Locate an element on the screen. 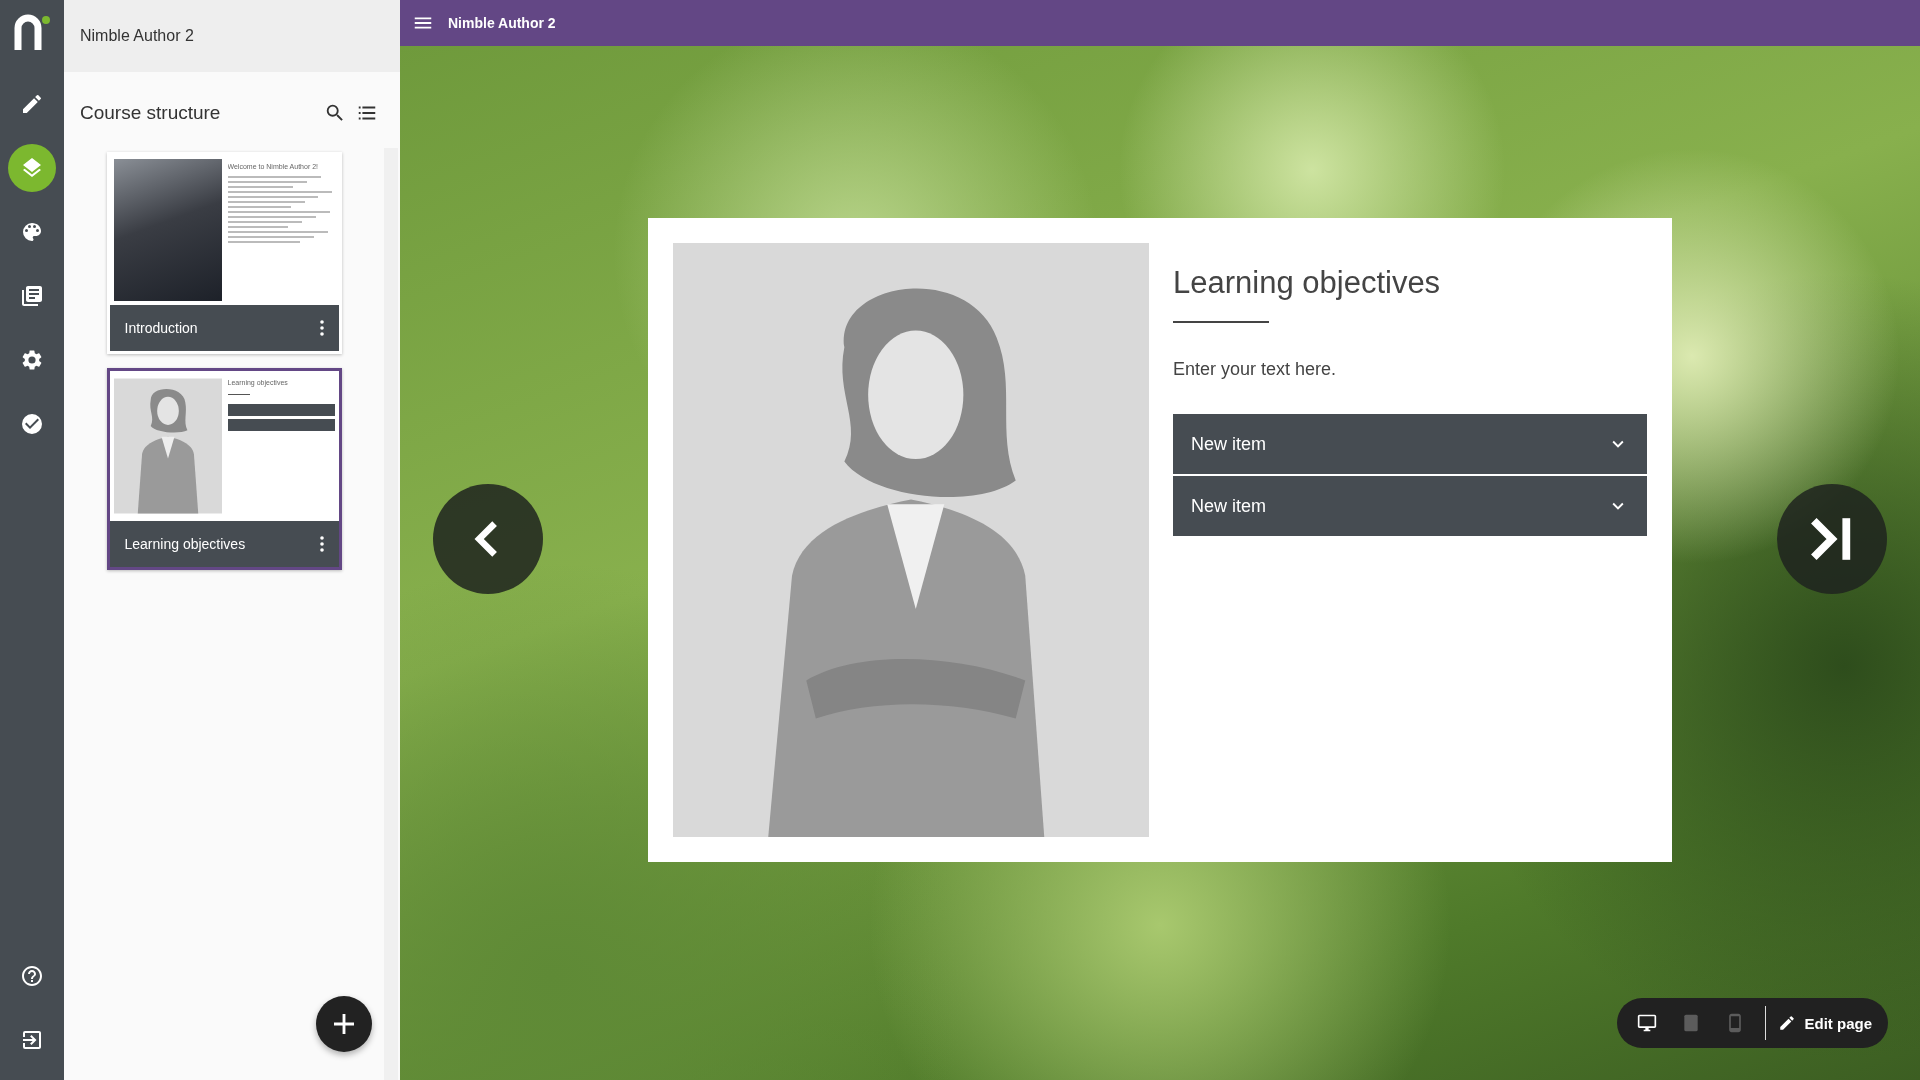  exit-icon is located at coordinates (32, 1040).